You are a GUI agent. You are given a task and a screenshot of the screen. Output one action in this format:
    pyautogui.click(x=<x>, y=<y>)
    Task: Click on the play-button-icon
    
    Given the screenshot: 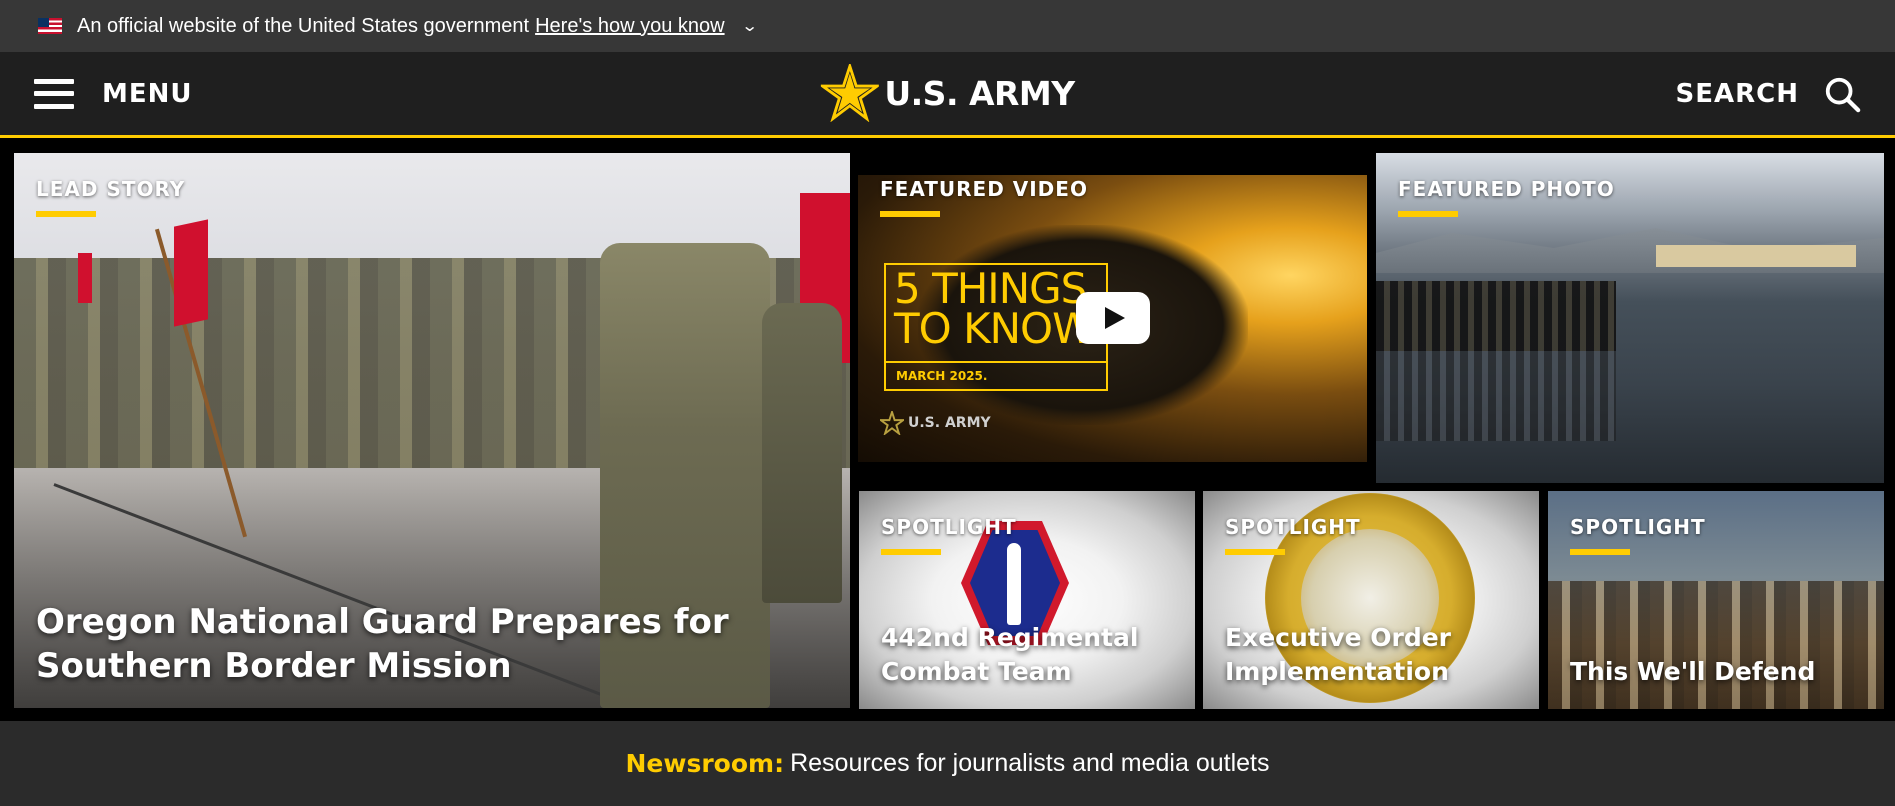 What is the action you would take?
    pyautogui.click(x=1113, y=318)
    